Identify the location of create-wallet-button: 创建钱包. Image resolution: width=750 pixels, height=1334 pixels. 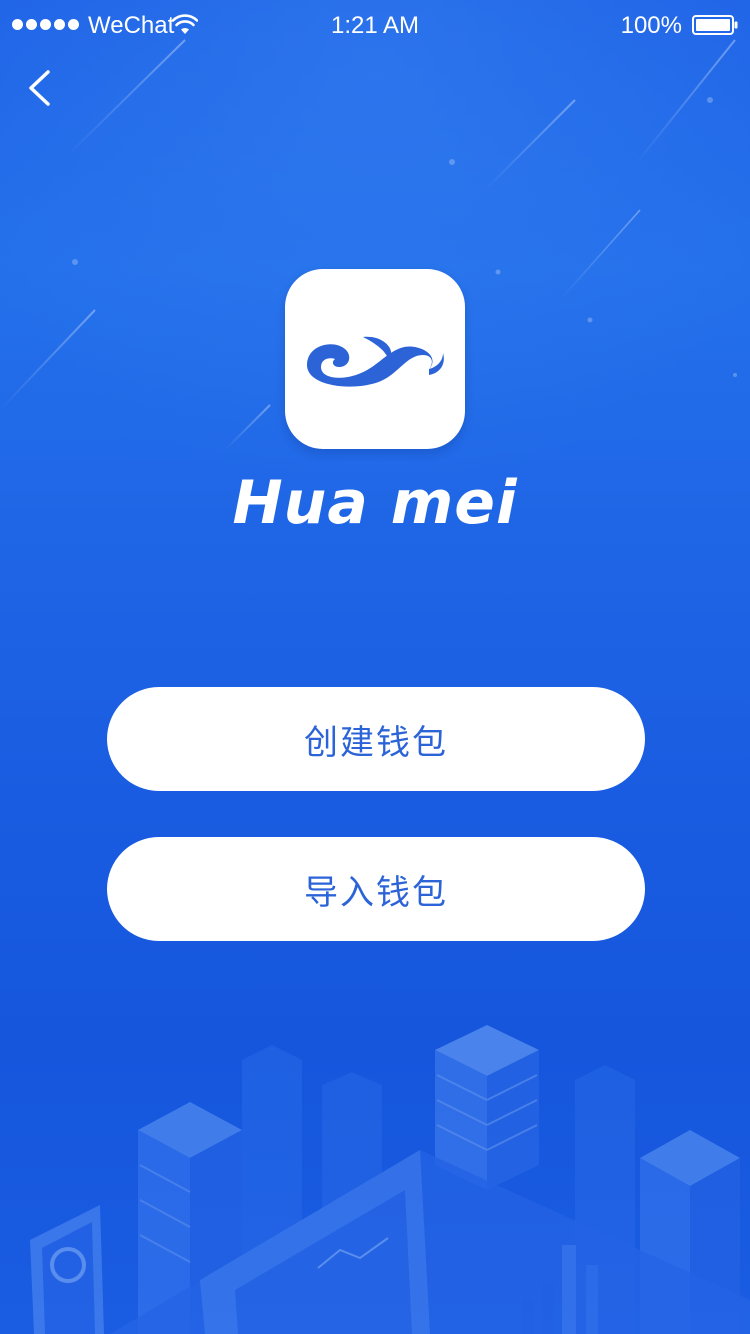
(376, 739).